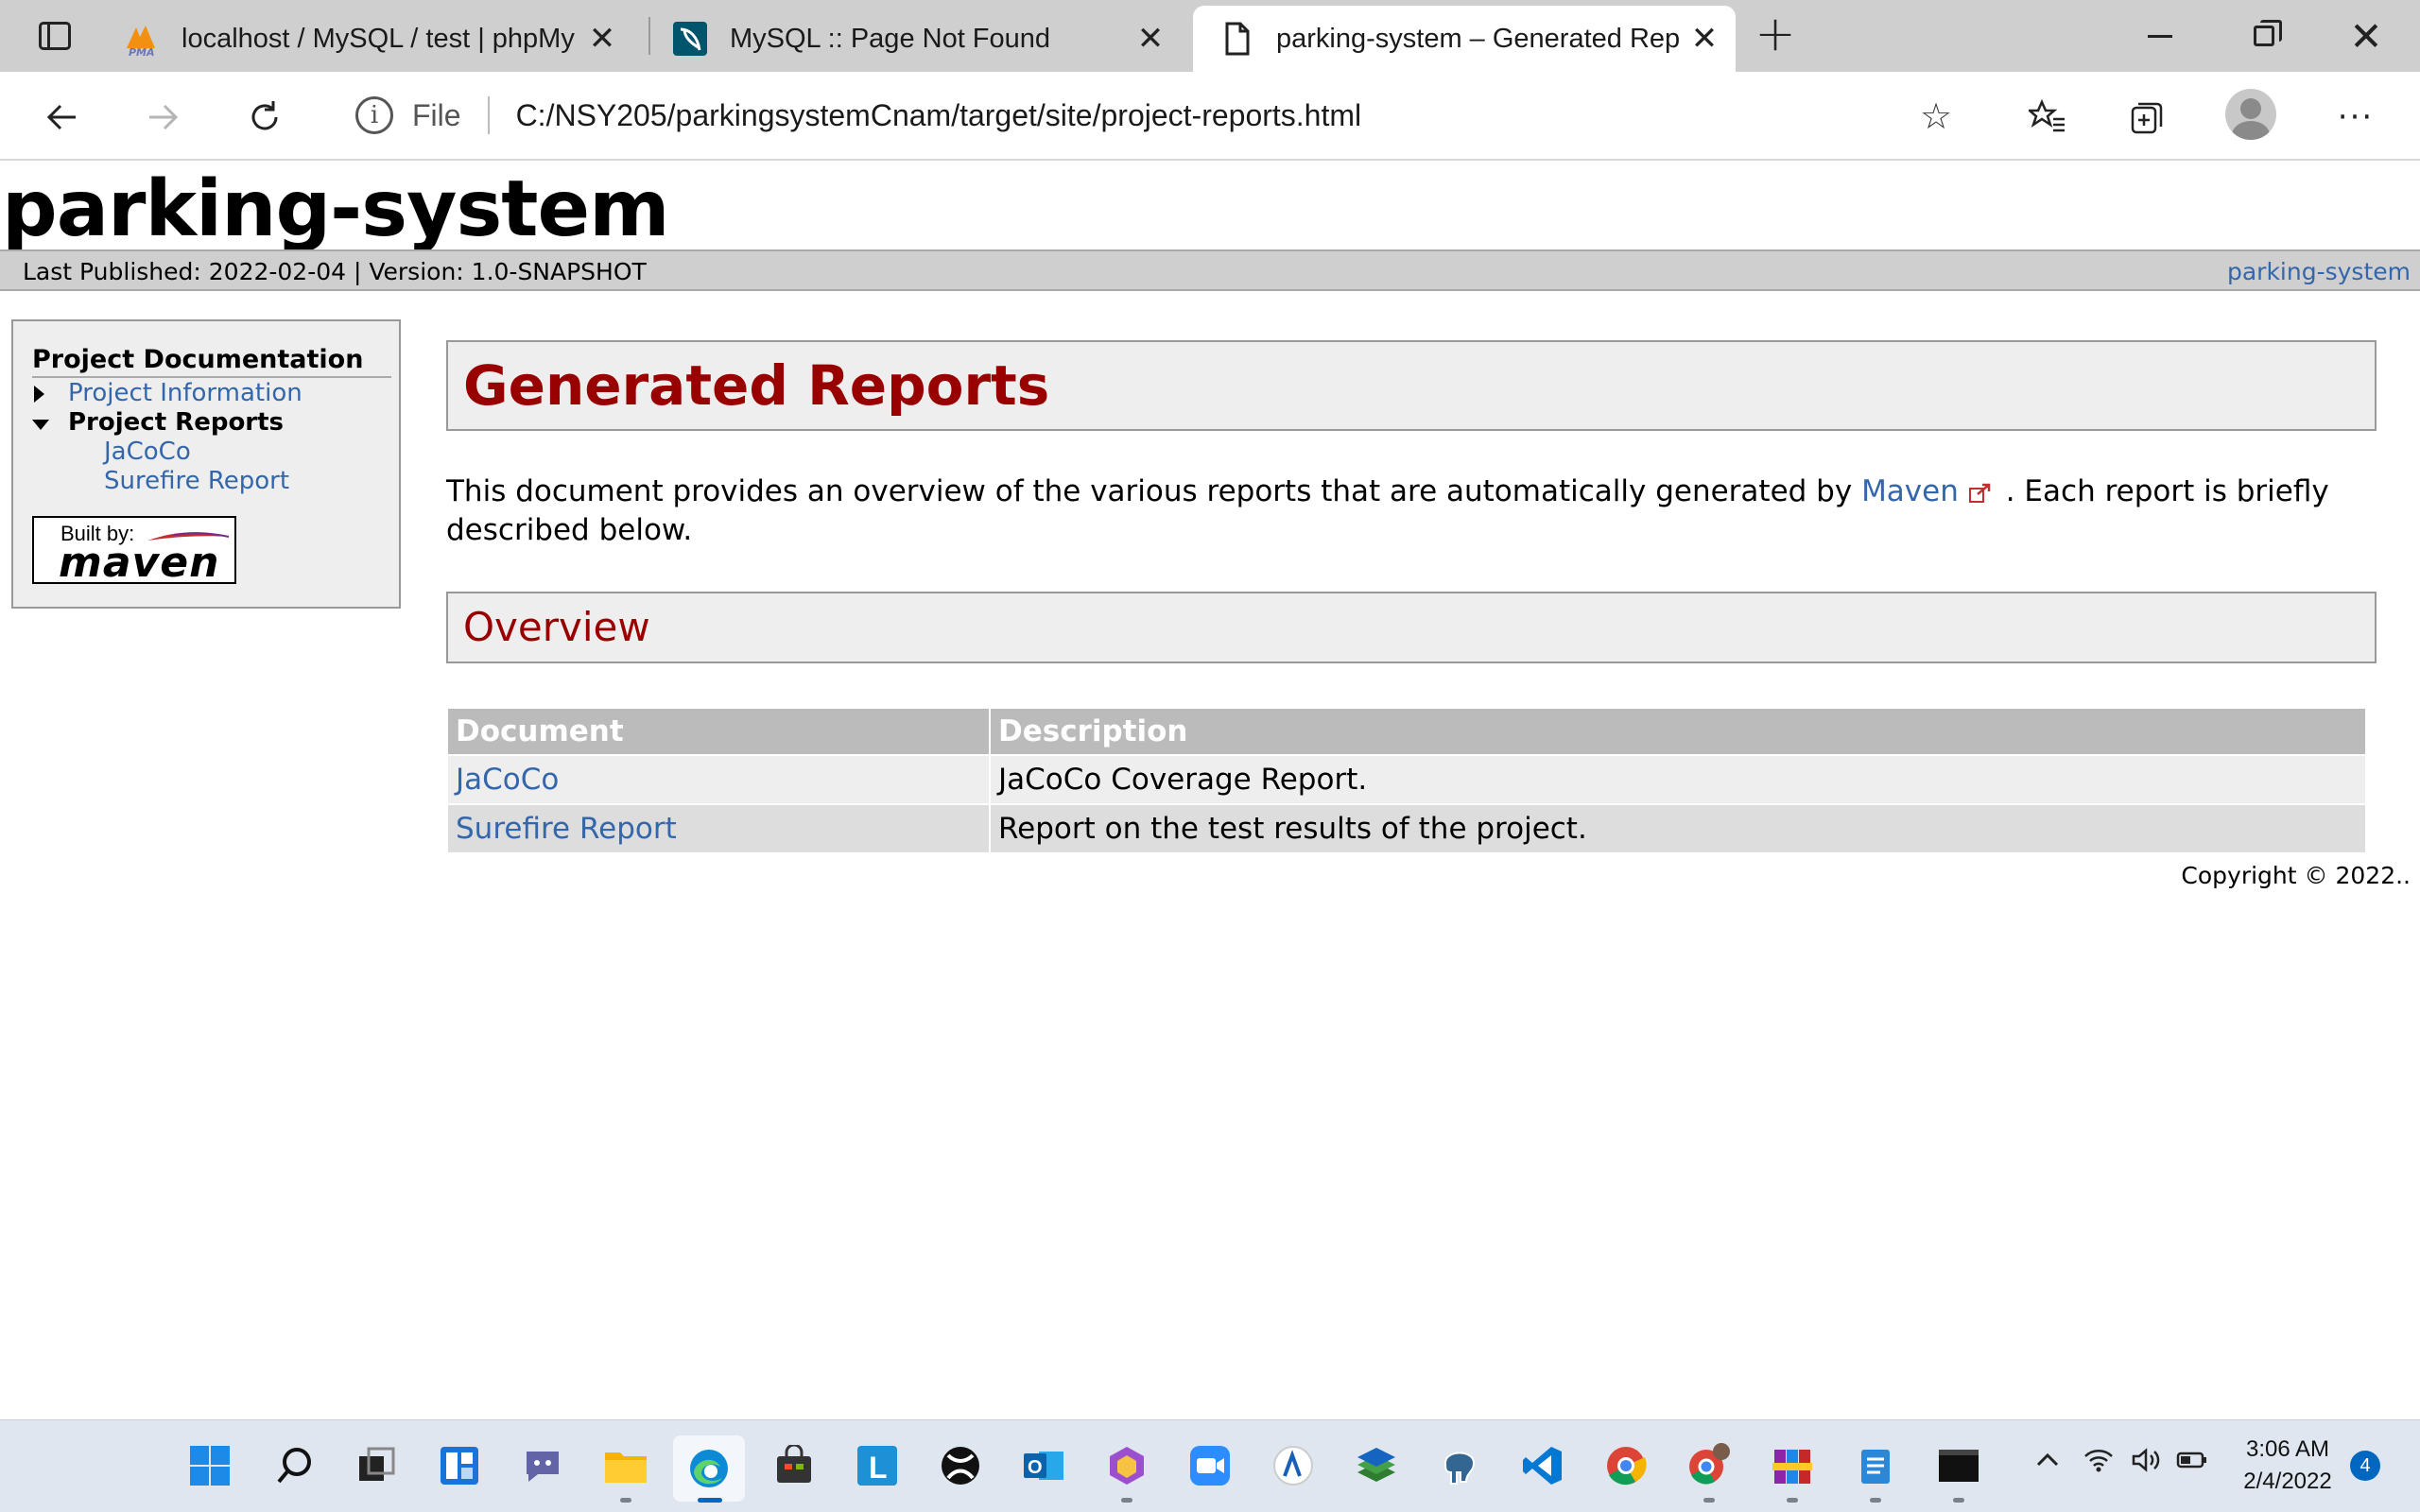 The width and height of the screenshot is (2420, 1512). What do you see at coordinates (1910, 491) in the screenshot?
I see `maven-link: Maven` at bounding box center [1910, 491].